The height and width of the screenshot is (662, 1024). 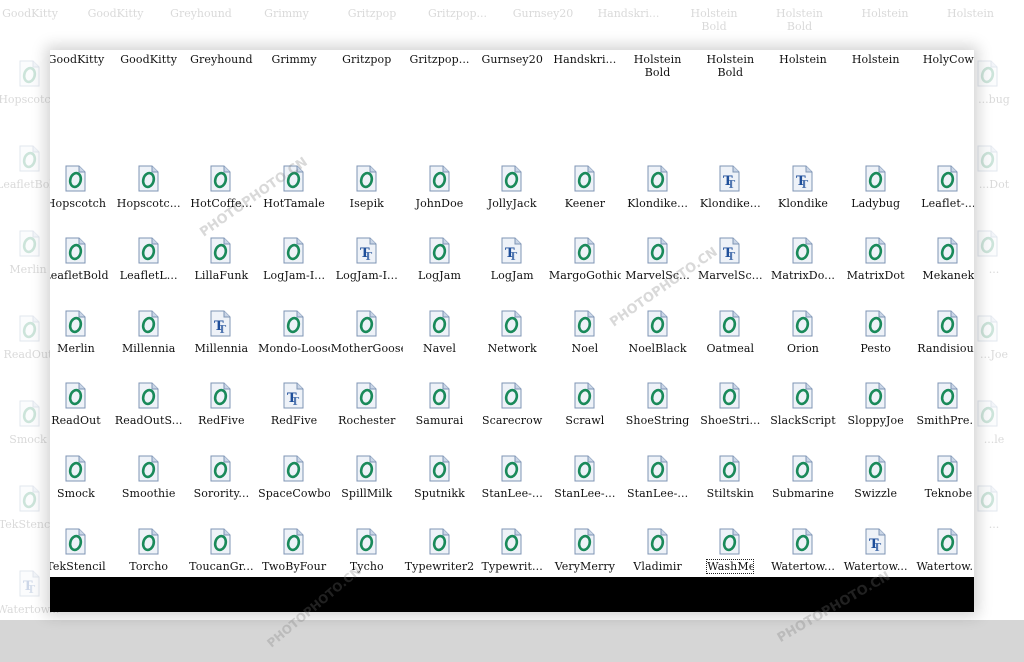 What do you see at coordinates (440, 237) in the screenshot?
I see `font-file-item: LogJam` at bounding box center [440, 237].